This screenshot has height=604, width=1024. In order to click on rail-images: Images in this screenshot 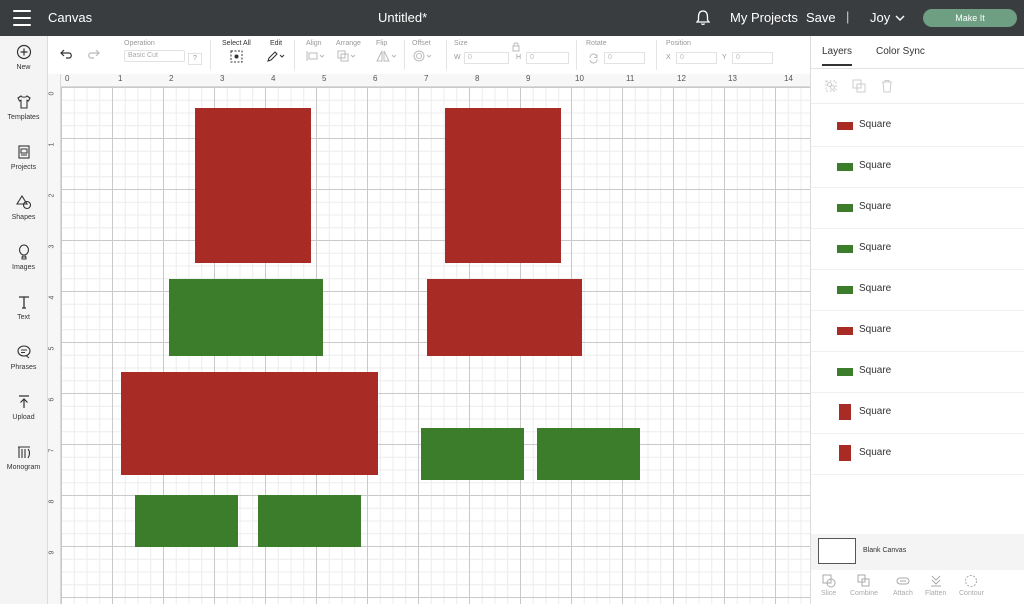, I will do `click(23, 257)`.